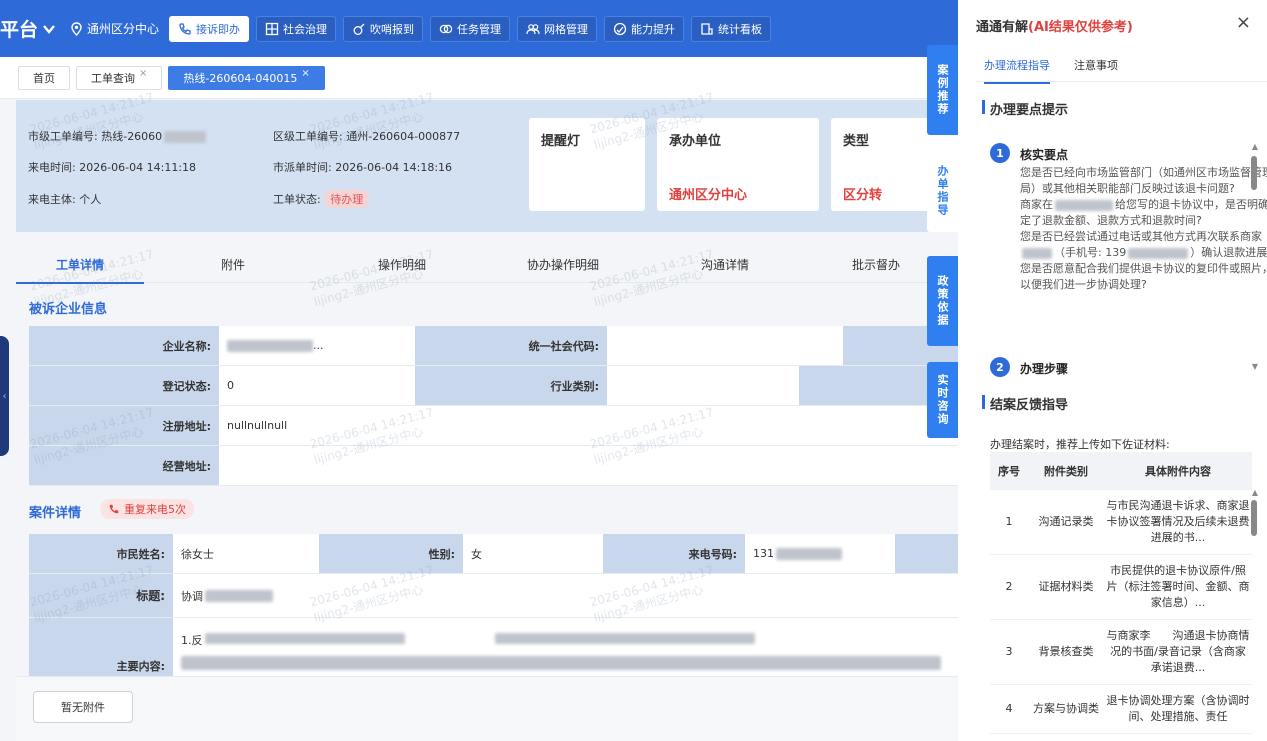  What do you see at coordinates (1009, 522) in the screenshot?
I see `row-number: 1` at bounding box center [1009, 522].